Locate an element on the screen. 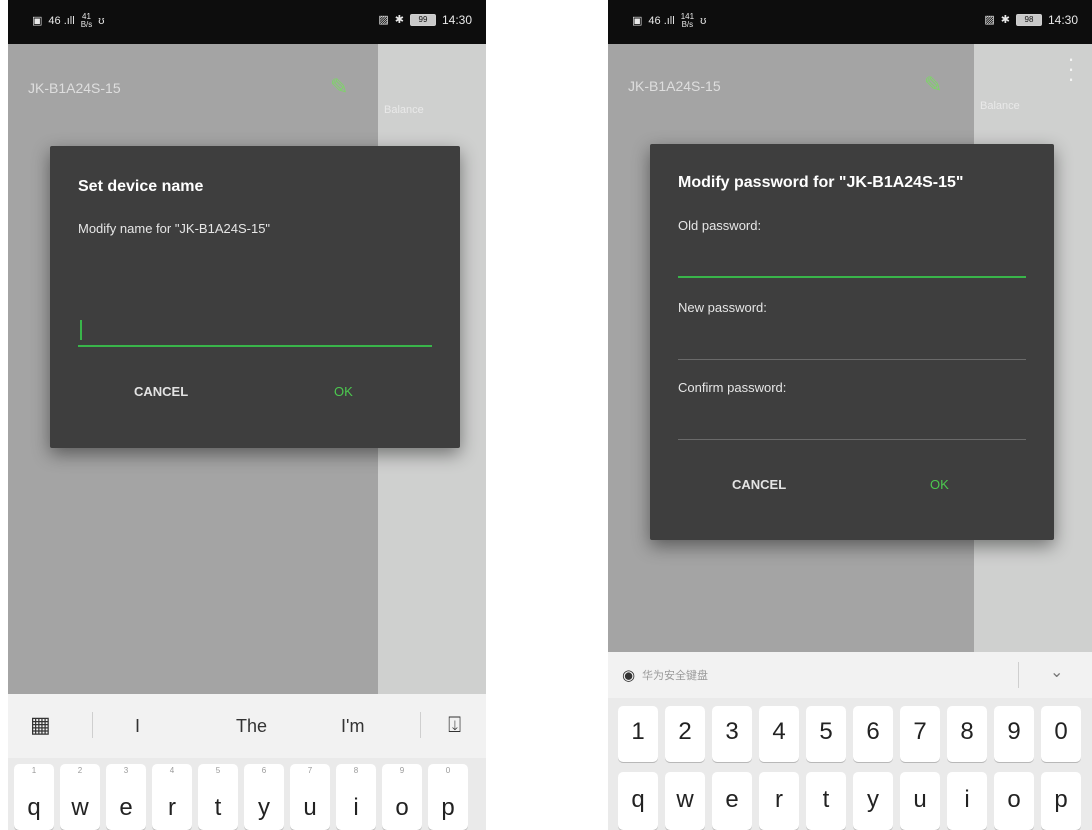  key-4: 4 is located at coordinates (779, 734).